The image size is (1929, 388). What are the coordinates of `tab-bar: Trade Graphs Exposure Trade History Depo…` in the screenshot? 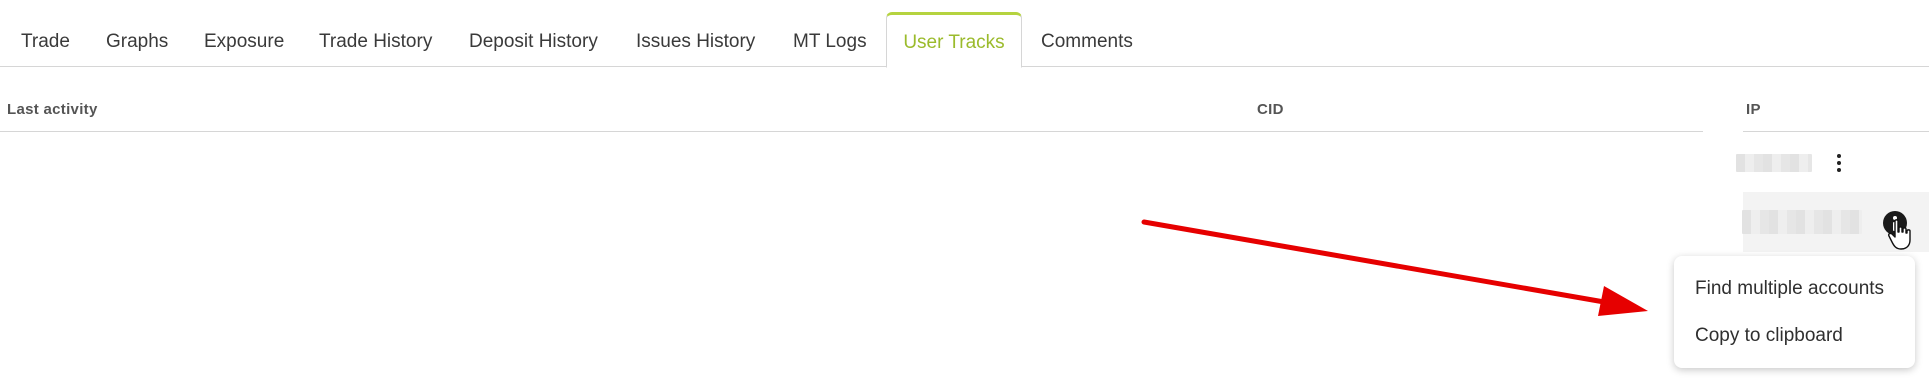 It's located at (964, 40).